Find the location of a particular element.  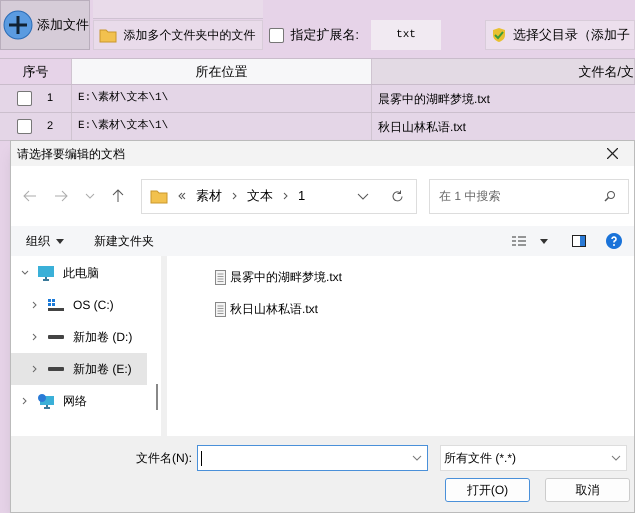

column-header: 文件名/文 is located at coordinates (503, 71).